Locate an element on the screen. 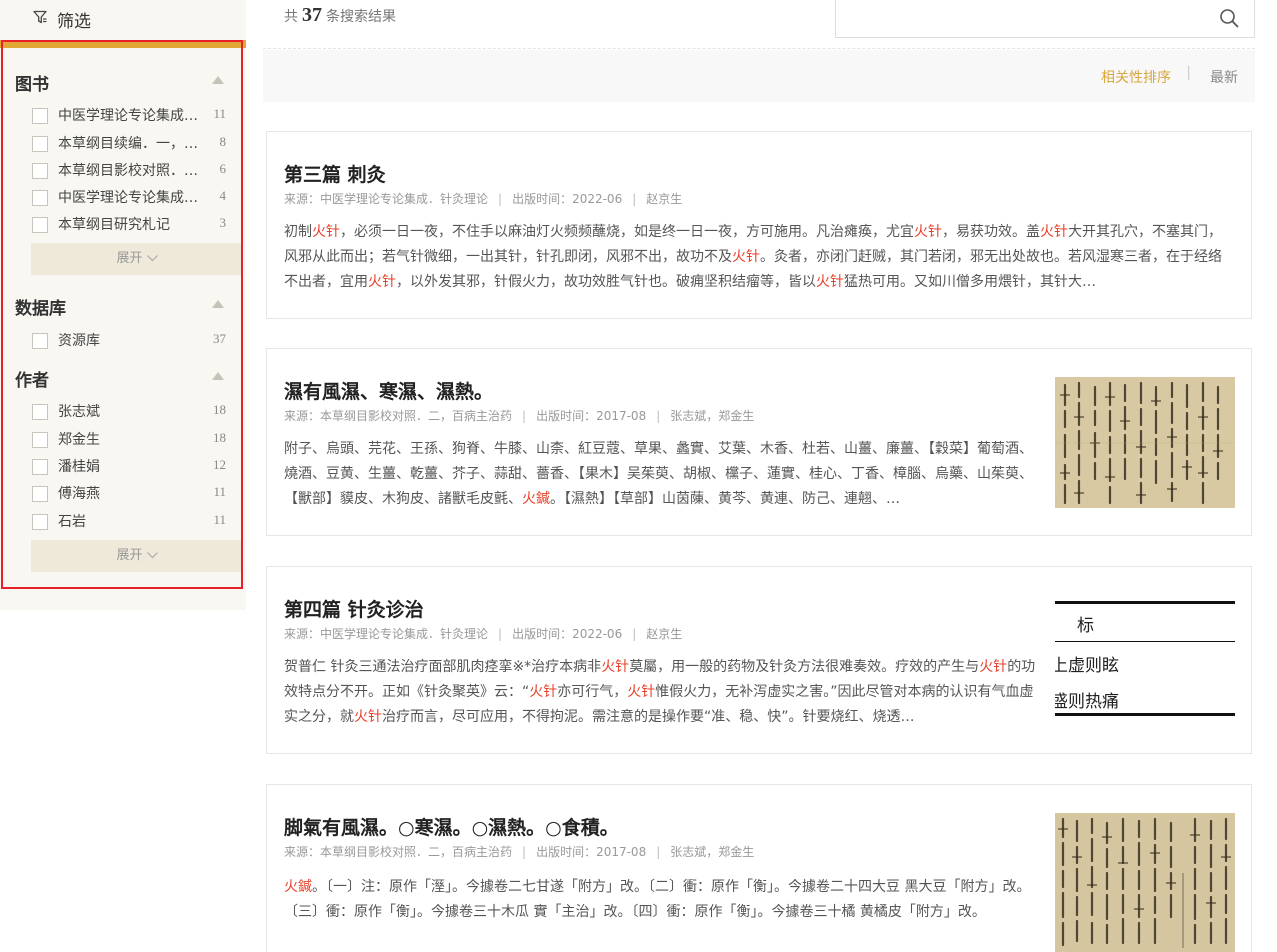 Image resolution: width=1277 pixels, height=952 pixels. result-title: 第四篇 针灸诊治 is located at coordinates (354, 608).